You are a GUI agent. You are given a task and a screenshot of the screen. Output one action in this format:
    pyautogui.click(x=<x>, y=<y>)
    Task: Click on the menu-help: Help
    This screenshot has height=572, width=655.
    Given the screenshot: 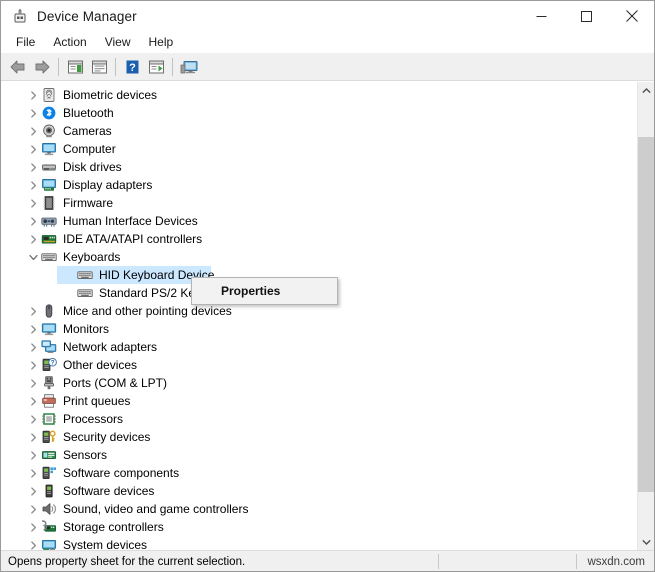 What is the action you would take?
    pyautogui.click(x=161, y=42)
    